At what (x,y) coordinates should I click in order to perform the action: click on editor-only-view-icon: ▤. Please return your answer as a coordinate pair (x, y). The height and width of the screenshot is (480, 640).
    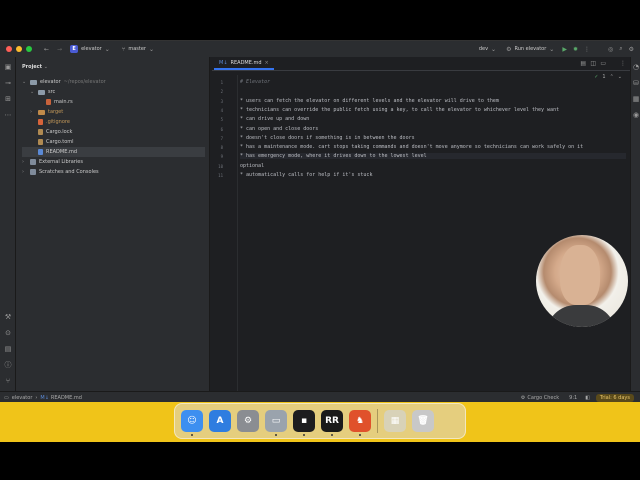
    Looking at the image, I should click on (583, 63).